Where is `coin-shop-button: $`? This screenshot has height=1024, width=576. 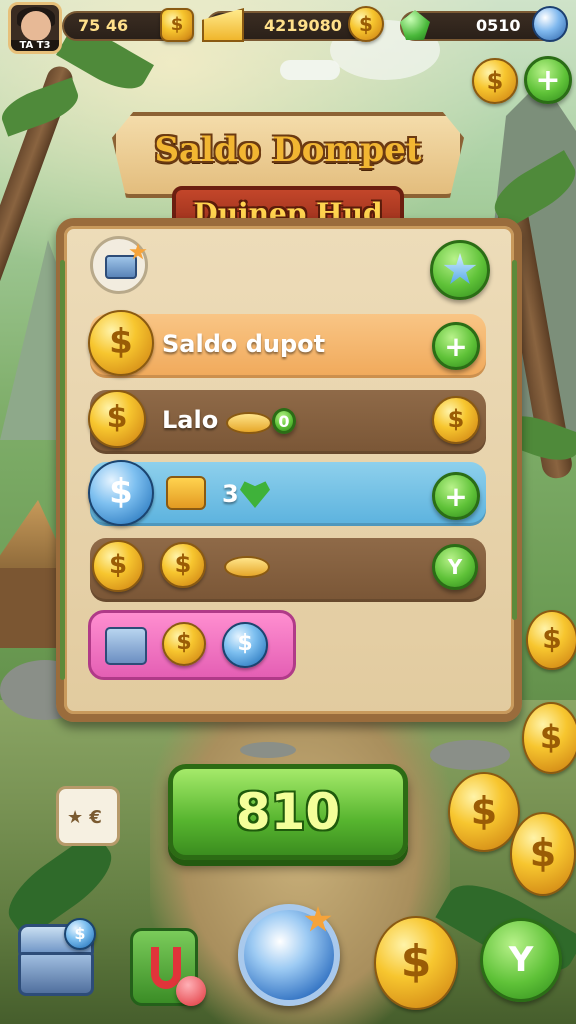 coin-shop-button: $ is located at coordinates (495, 81).